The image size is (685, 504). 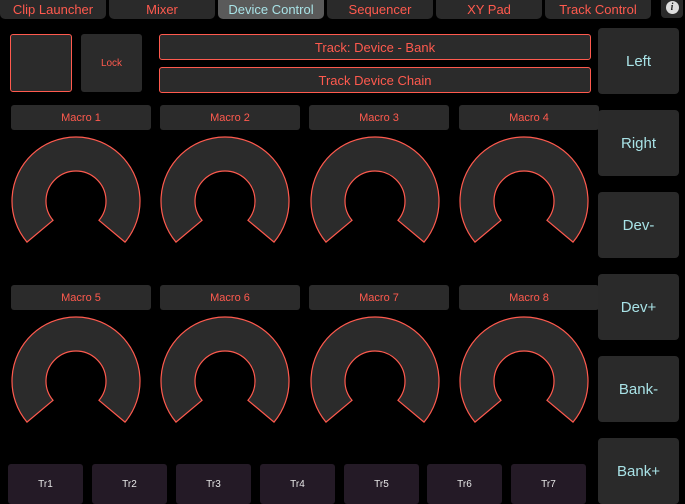 I want to click on macro-label-8: Macro 8, so click(x=529, y=297).